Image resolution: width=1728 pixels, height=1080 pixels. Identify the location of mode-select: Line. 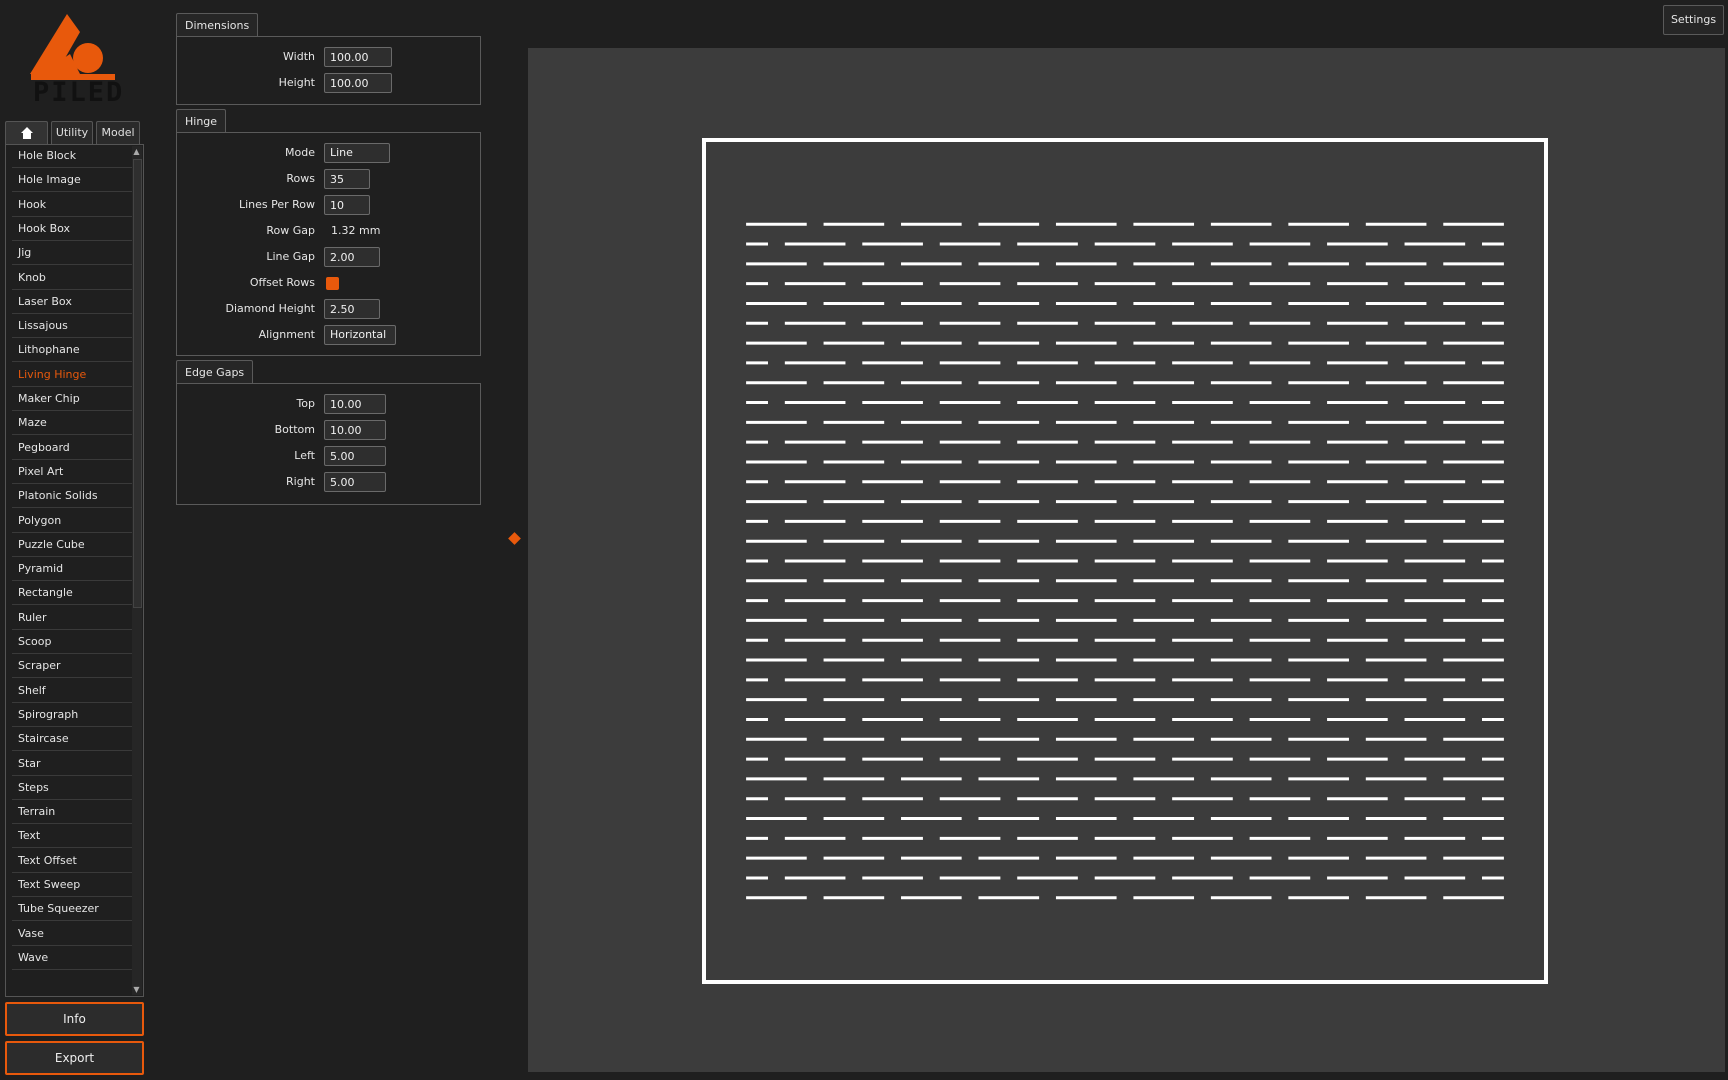
(357, 153).